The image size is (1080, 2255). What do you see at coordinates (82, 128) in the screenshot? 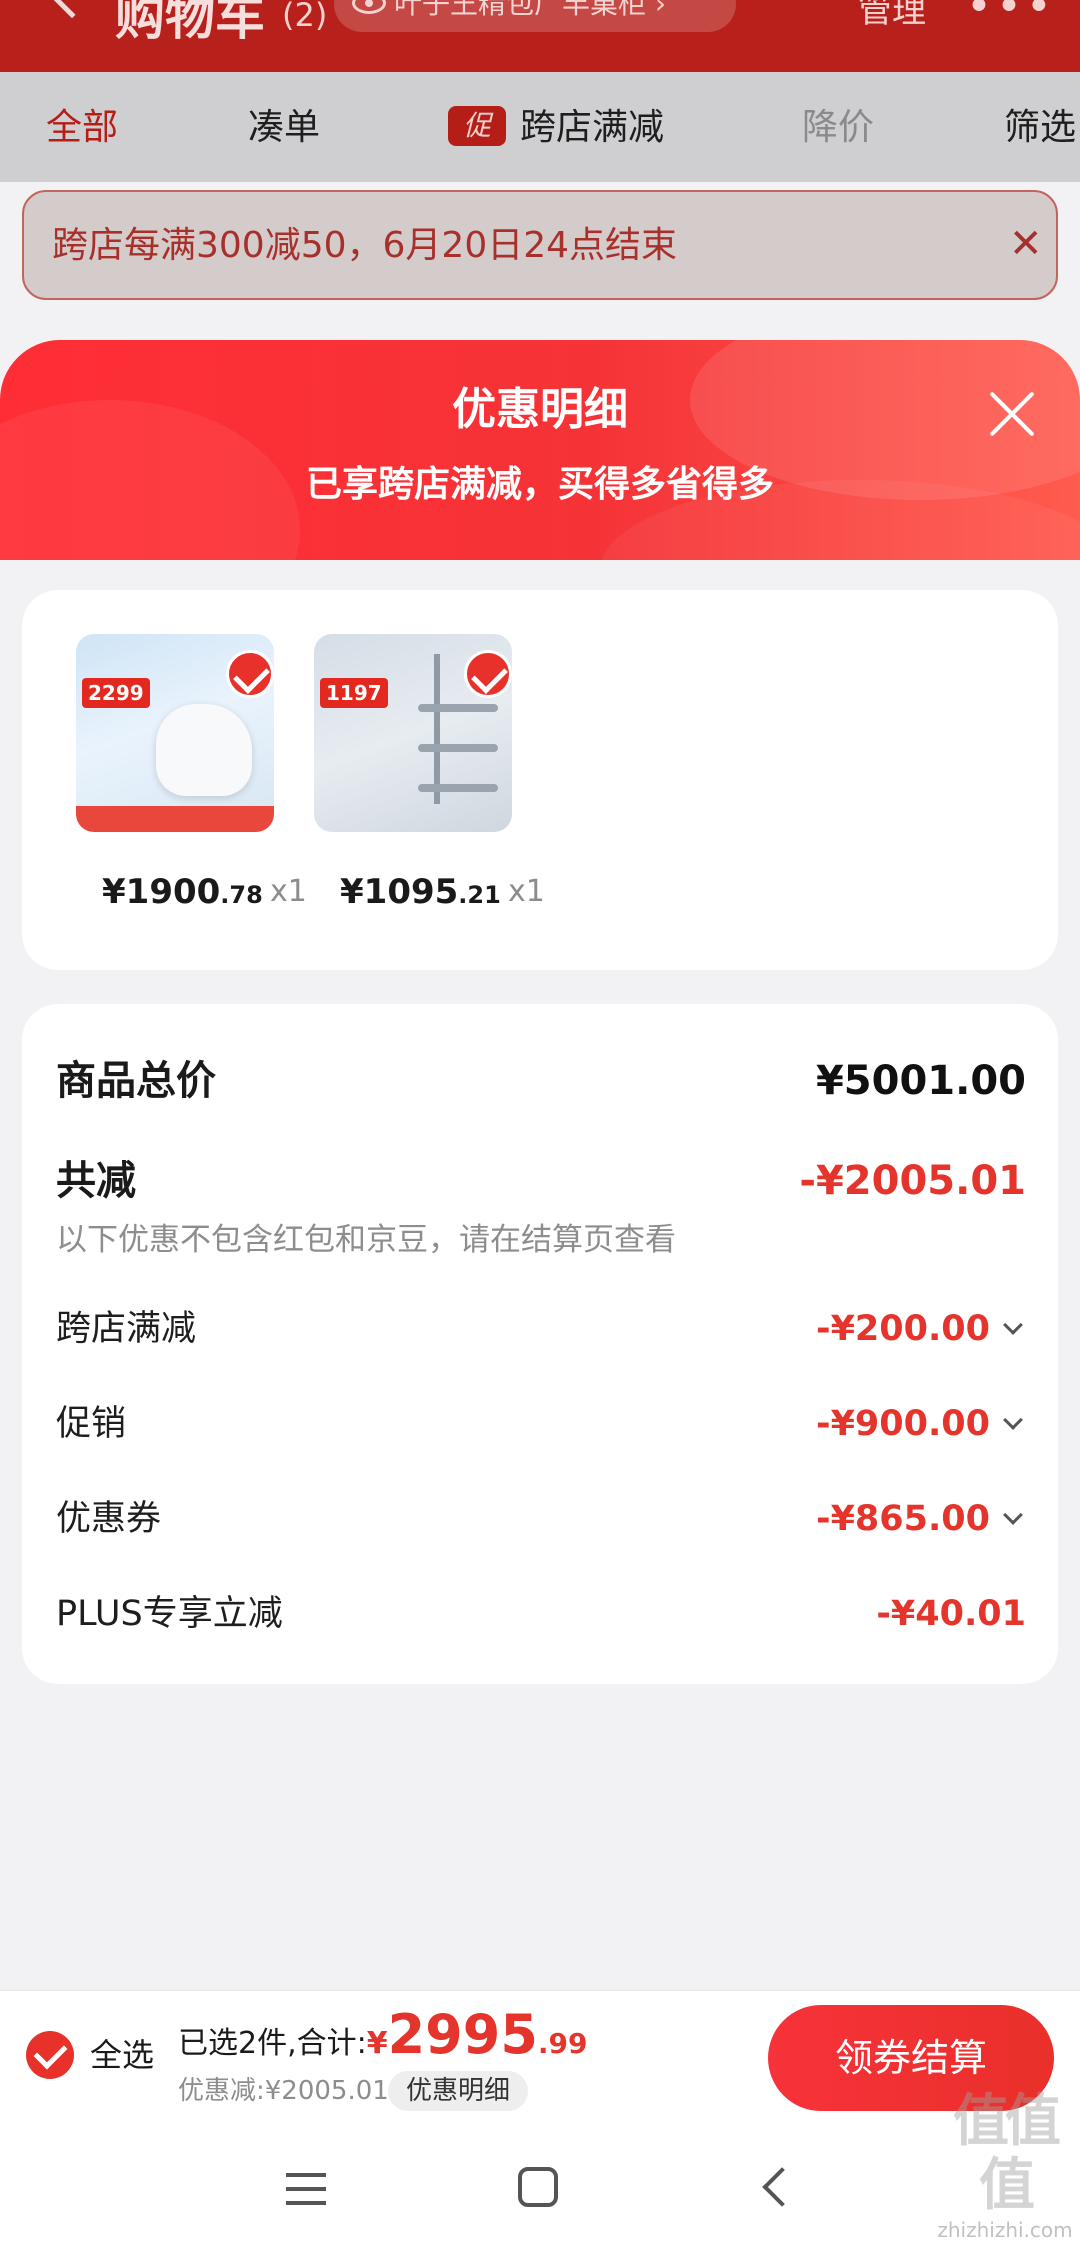
I see `tab-all: 全部` at bounding box center [82, 128].